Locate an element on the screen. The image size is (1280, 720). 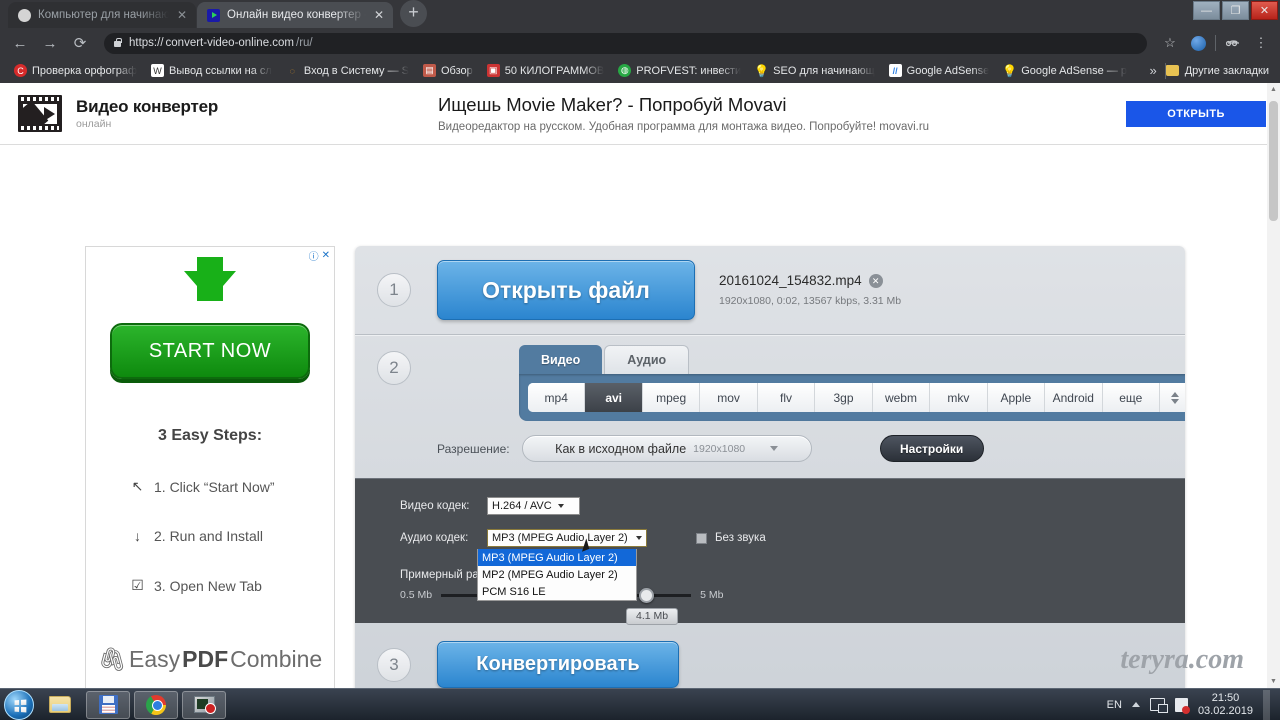
paperclip-icon: 🖇 is located at coordinates (112, 659).